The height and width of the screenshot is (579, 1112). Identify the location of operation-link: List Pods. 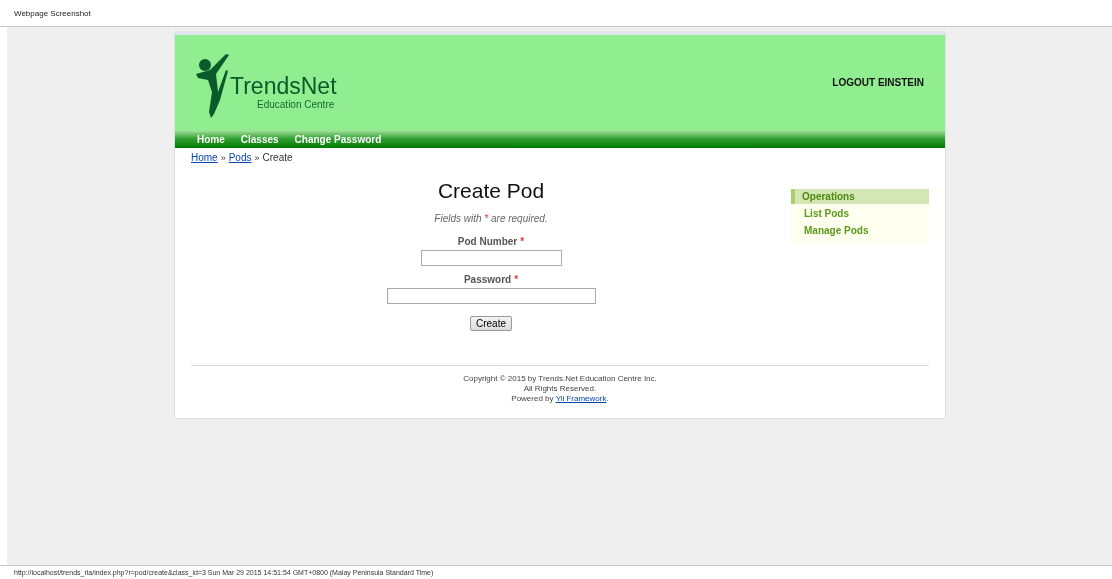
(826, 213).